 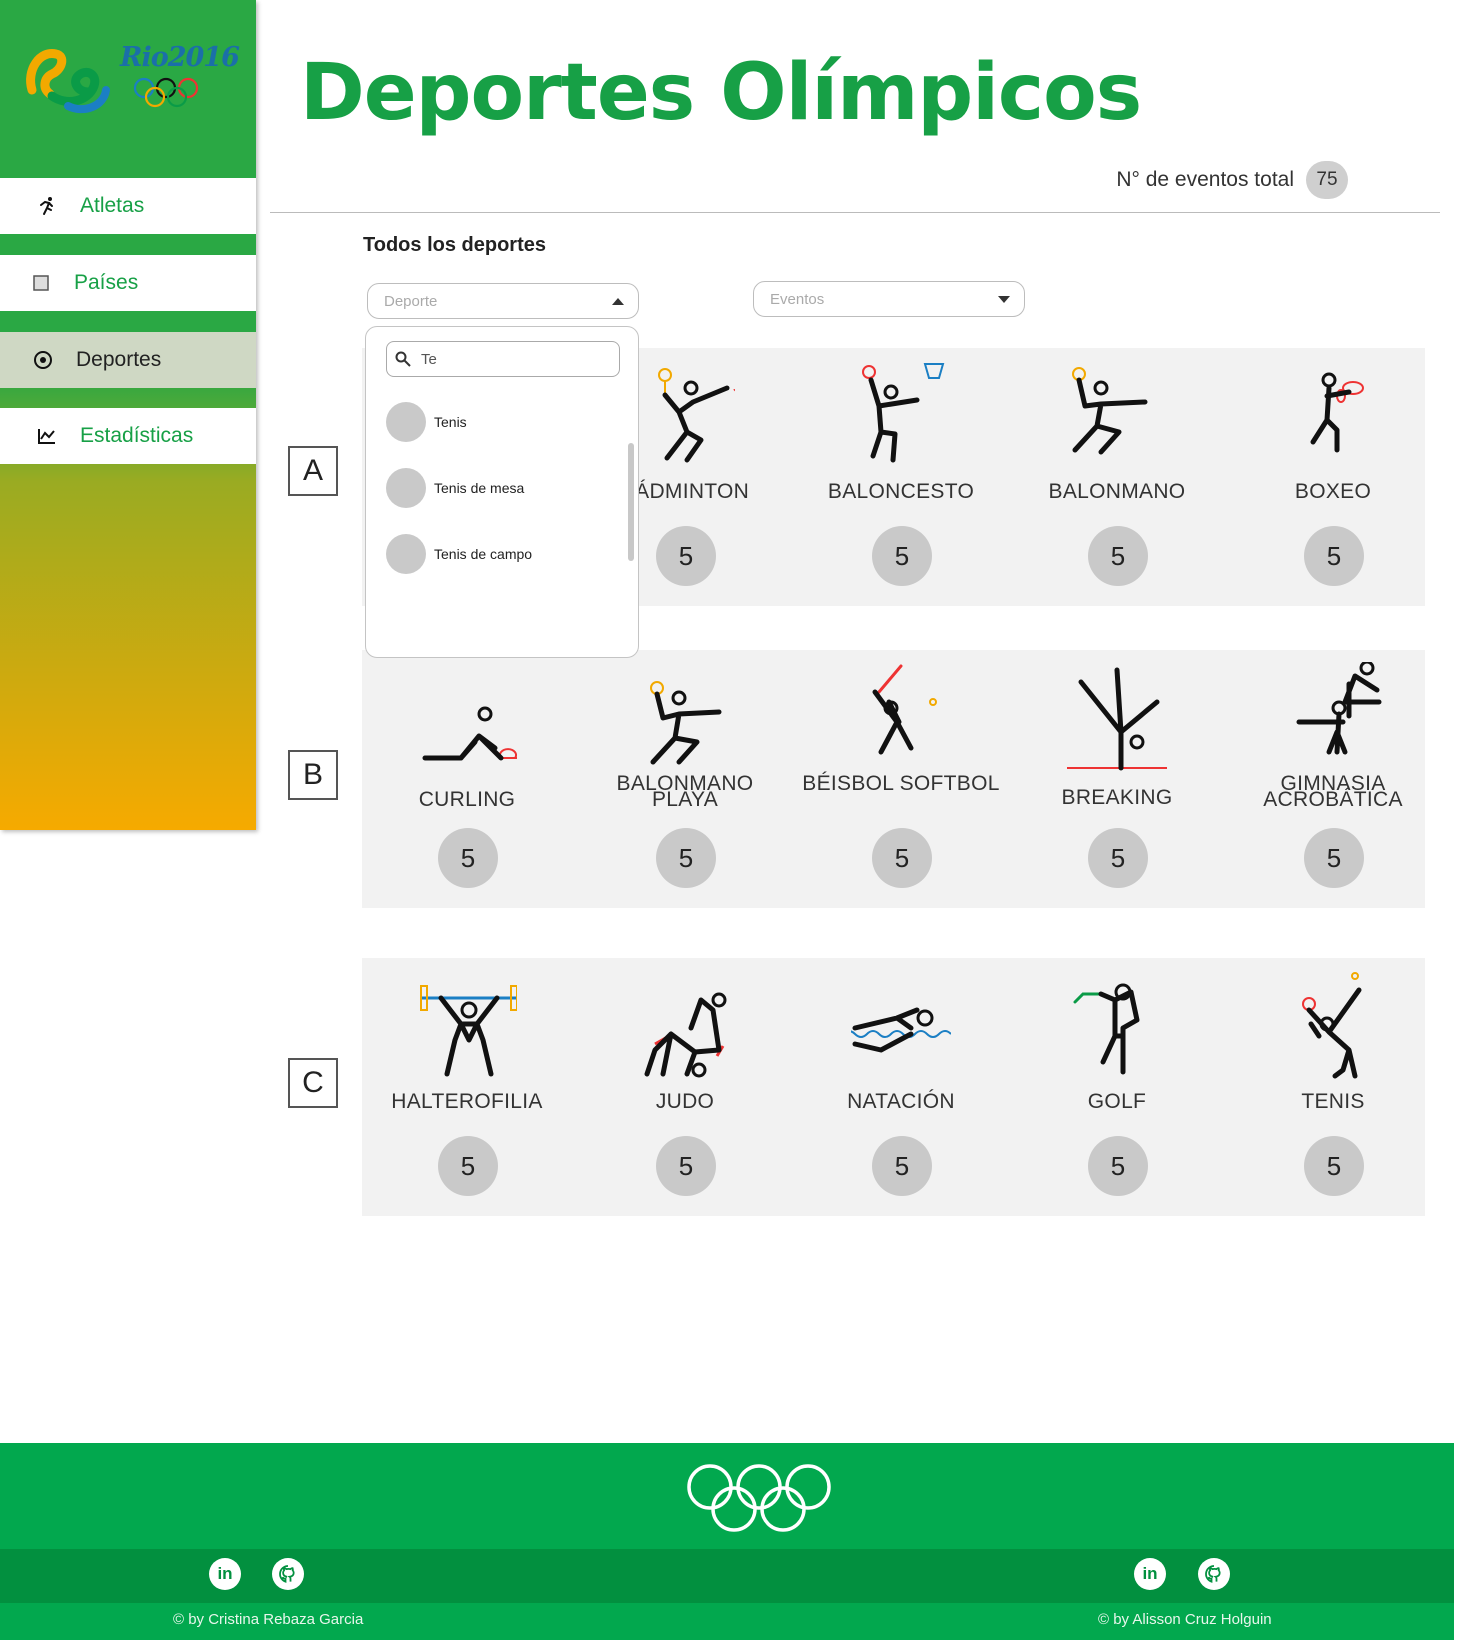 I want to click on running-icon, so click(x=47, y=206).